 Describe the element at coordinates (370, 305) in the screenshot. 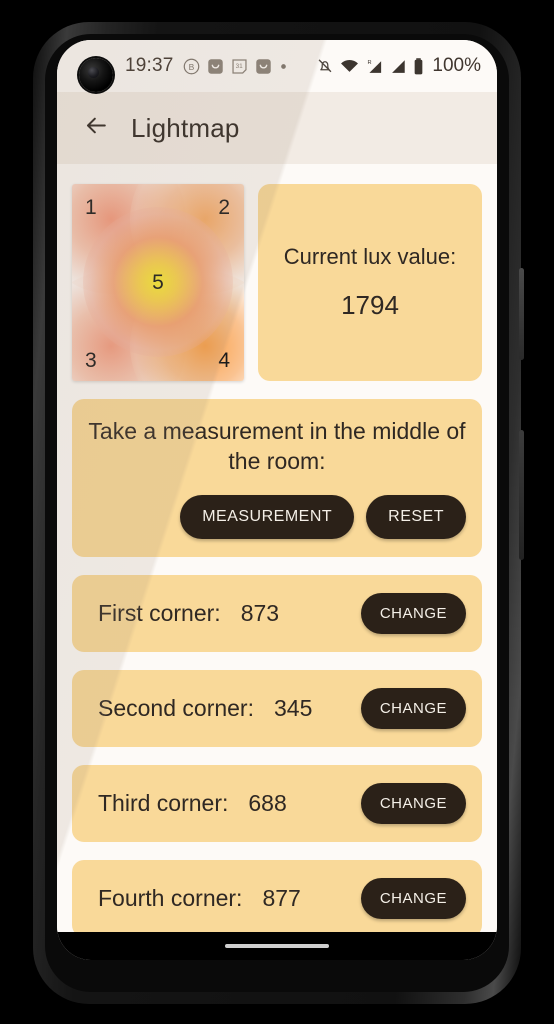

I see `current-lux-value: 1794` at that location.